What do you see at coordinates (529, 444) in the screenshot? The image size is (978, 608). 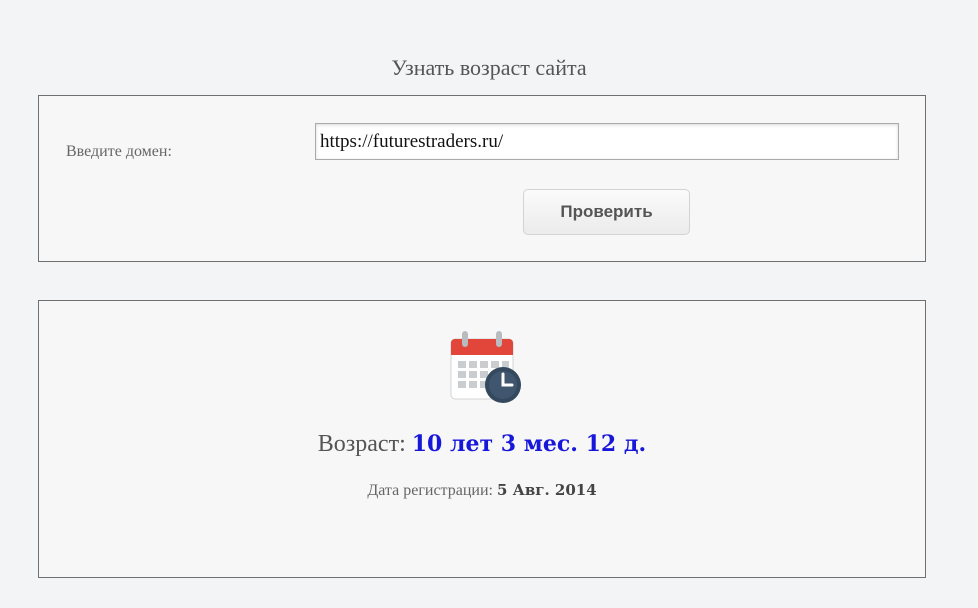 I see `age-value: 10 лет 3 мес. 12 д.` at bounding box center [529, 444].